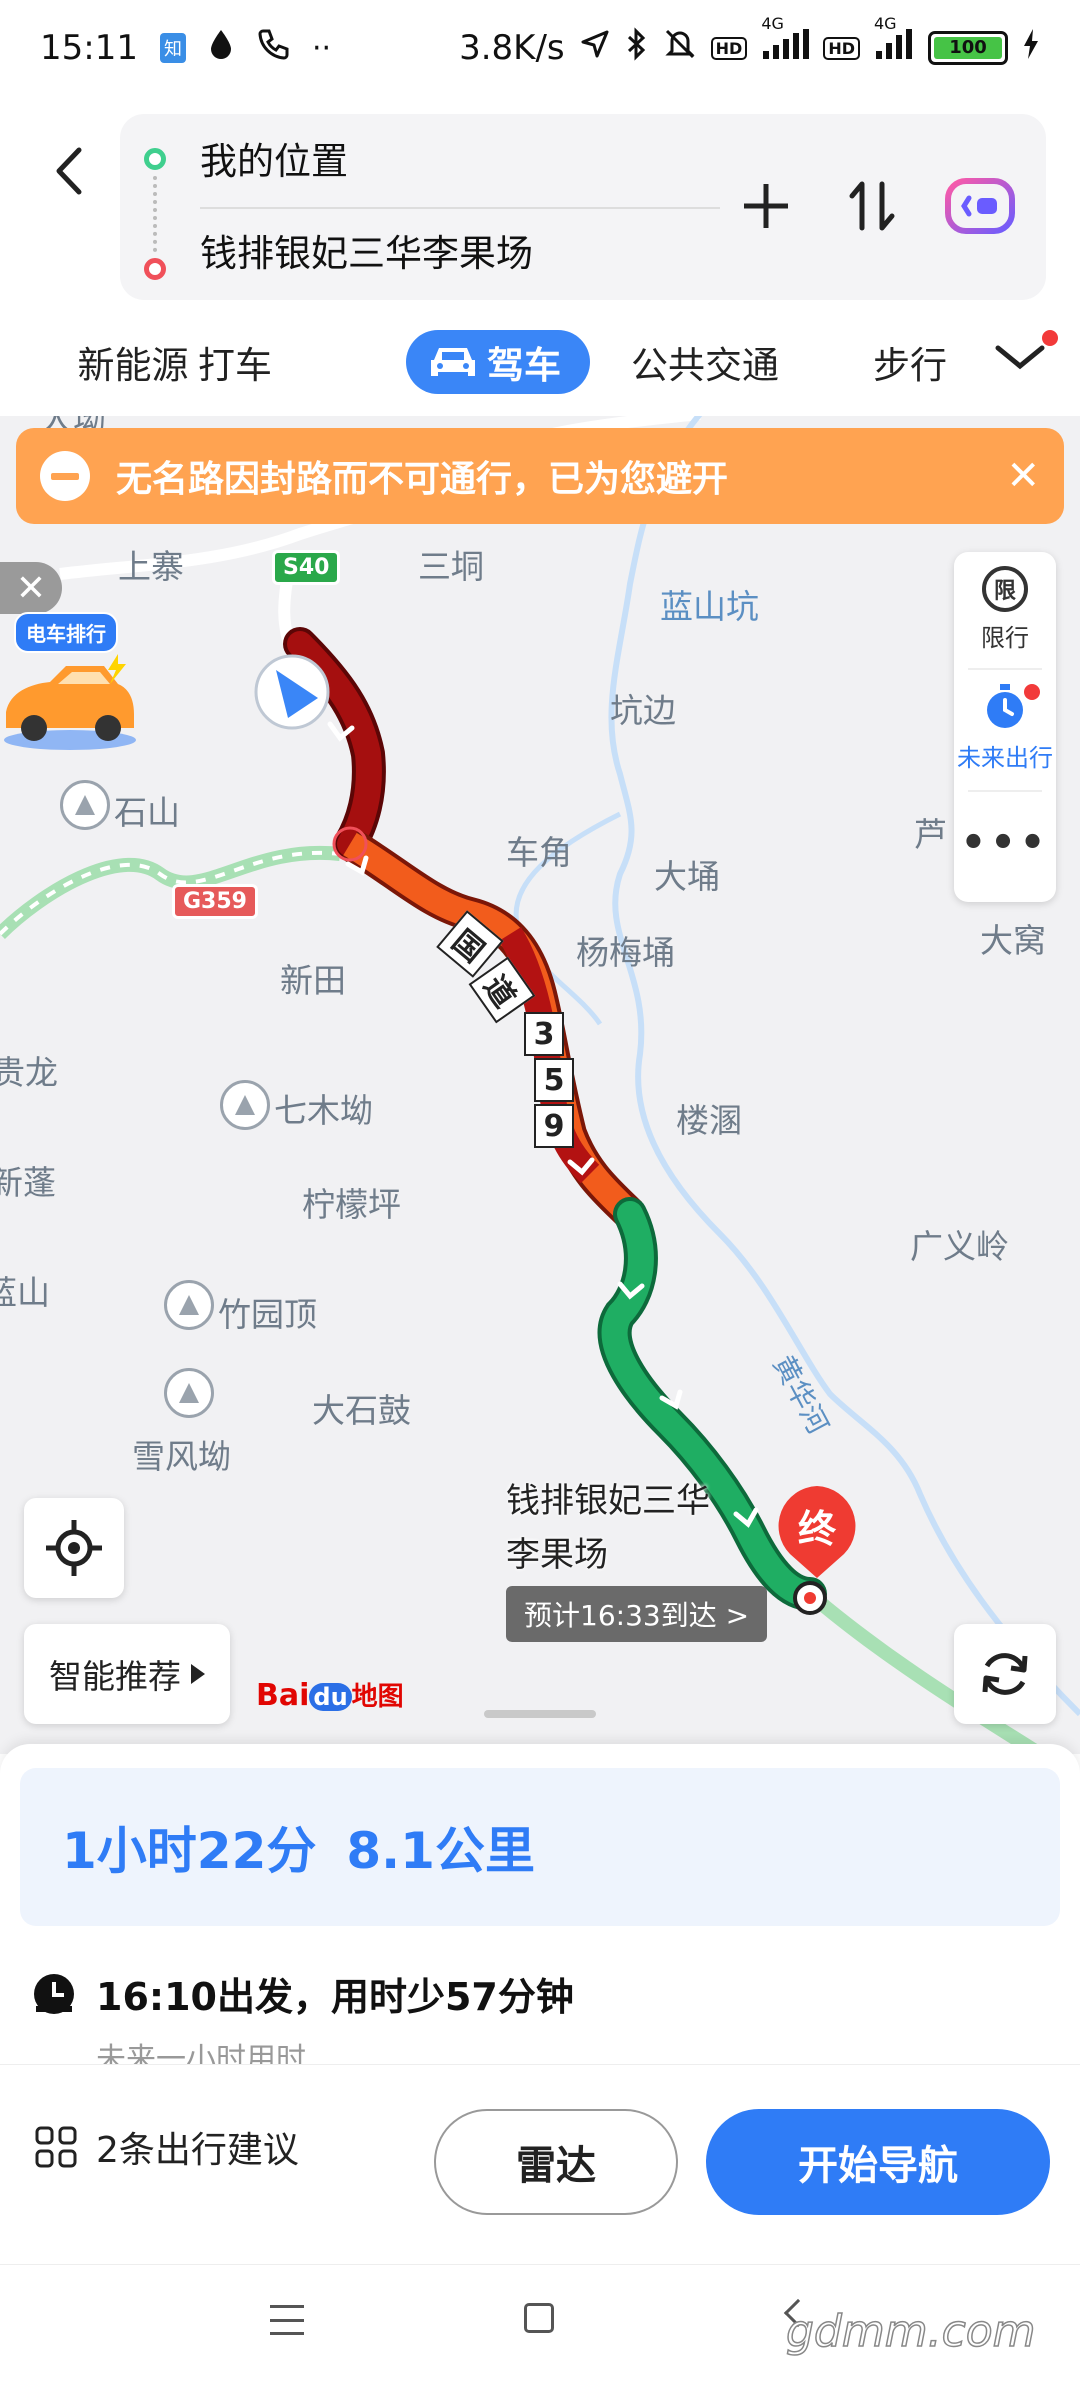 The width and height of the screenshot is (1080, 2400). I want to click on tab-drive: 驾车, so click(498, 362).